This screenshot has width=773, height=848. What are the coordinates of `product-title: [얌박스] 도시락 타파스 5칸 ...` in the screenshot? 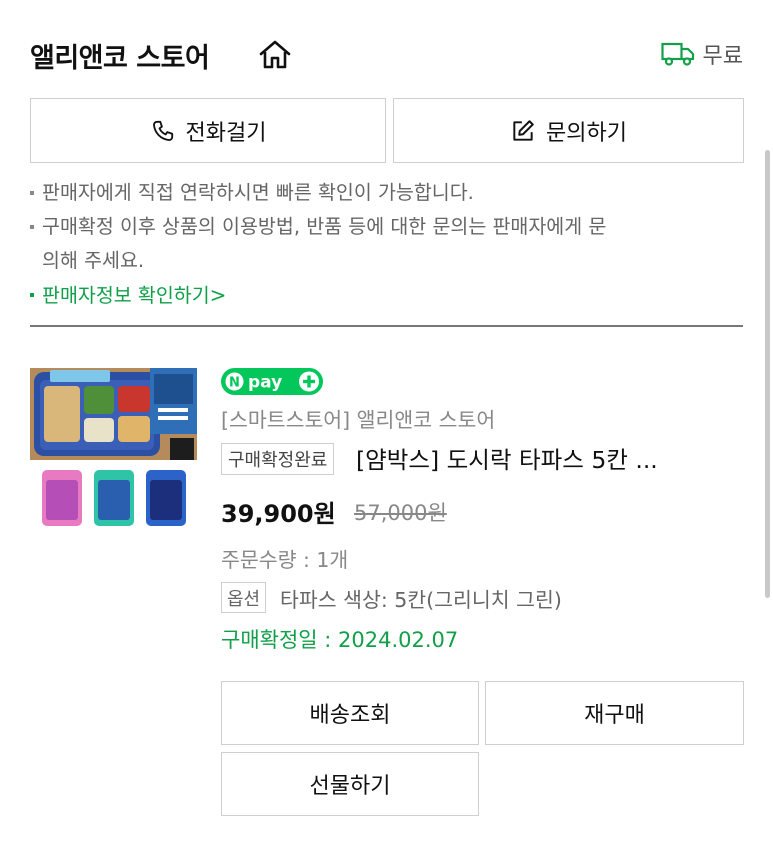 It's located at (507, 458).